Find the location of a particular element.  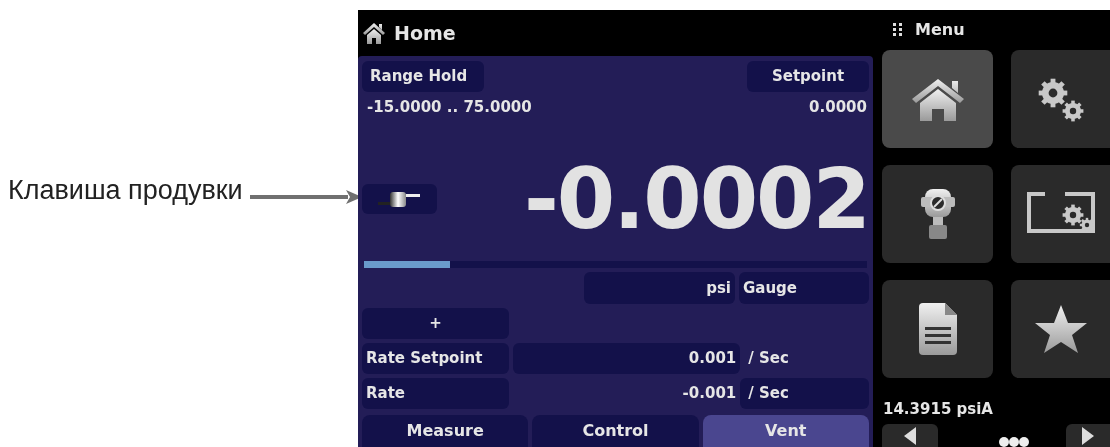

plus-button: + is located at coordinates (435, 323).